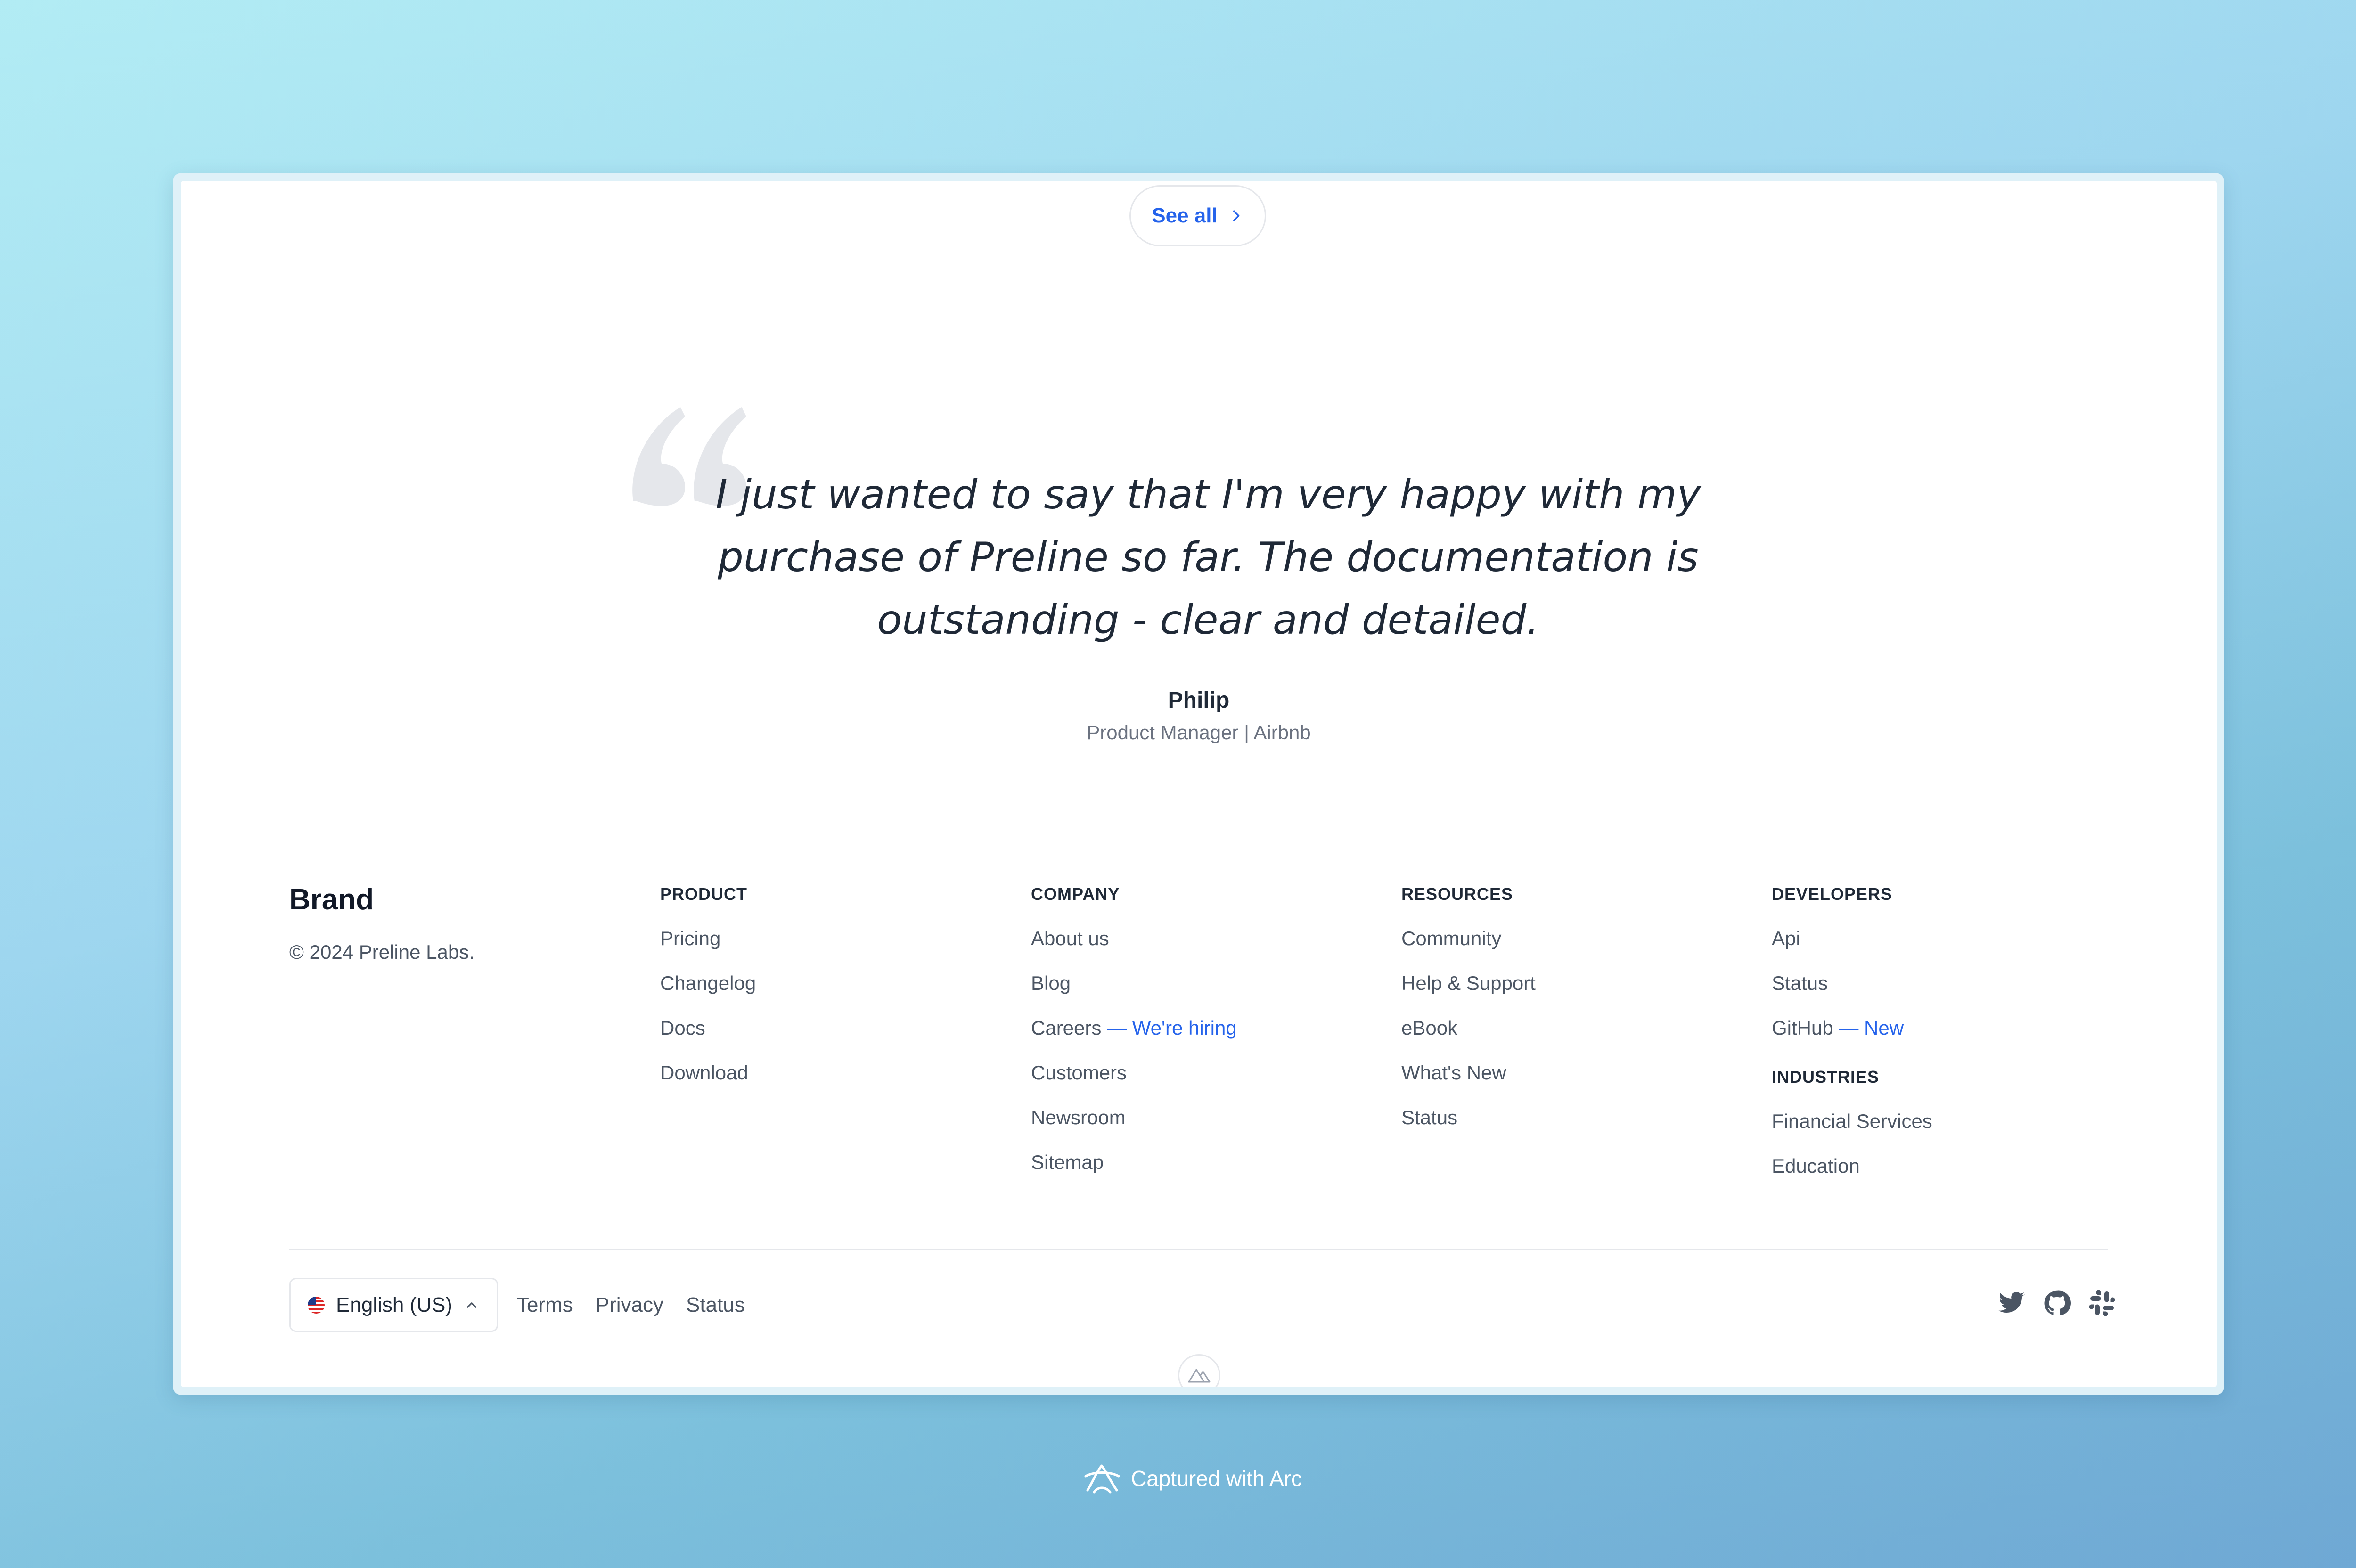 The height and width of the screenshot is (1568, 2356). Describe the element at coordinates (1871, 1028) in the screenshot. I see `new-badge: — New` at that location.